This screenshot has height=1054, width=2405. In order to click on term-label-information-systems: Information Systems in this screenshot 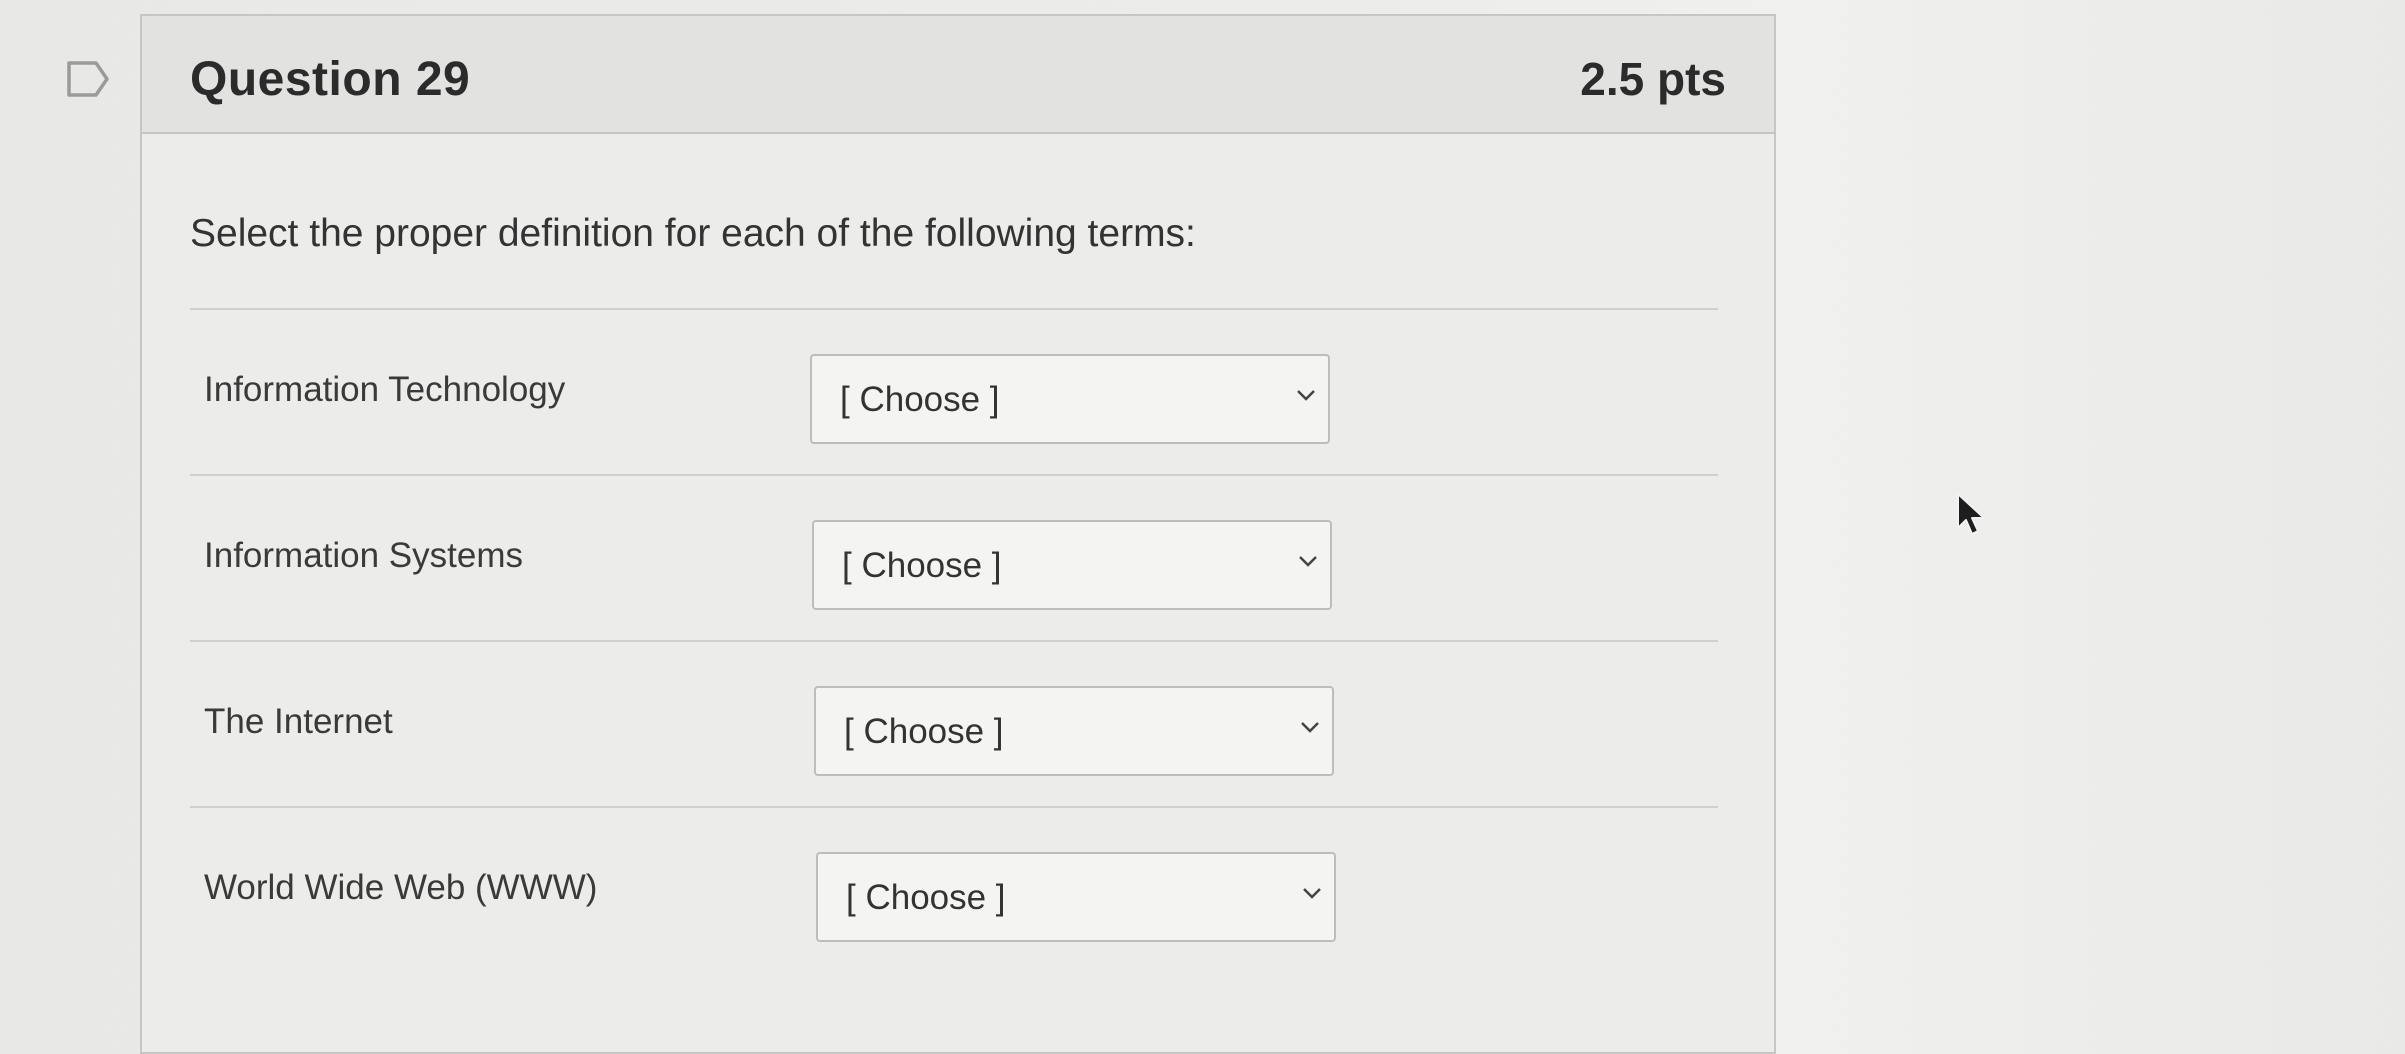, I will do `click(363, 555)`.